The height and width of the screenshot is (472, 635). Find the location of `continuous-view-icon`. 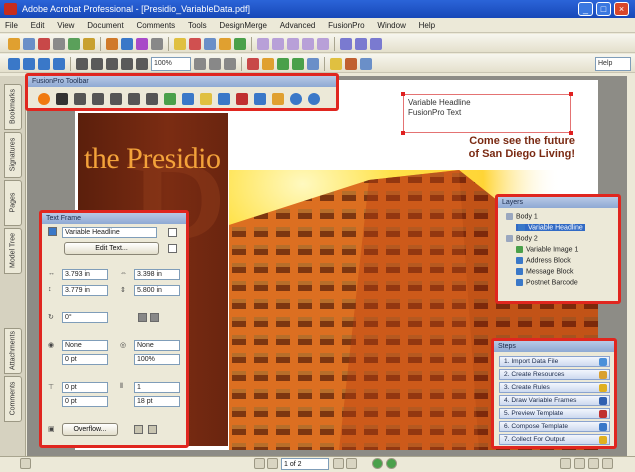

continuous-view-icon is located at coordinates (579, 463).